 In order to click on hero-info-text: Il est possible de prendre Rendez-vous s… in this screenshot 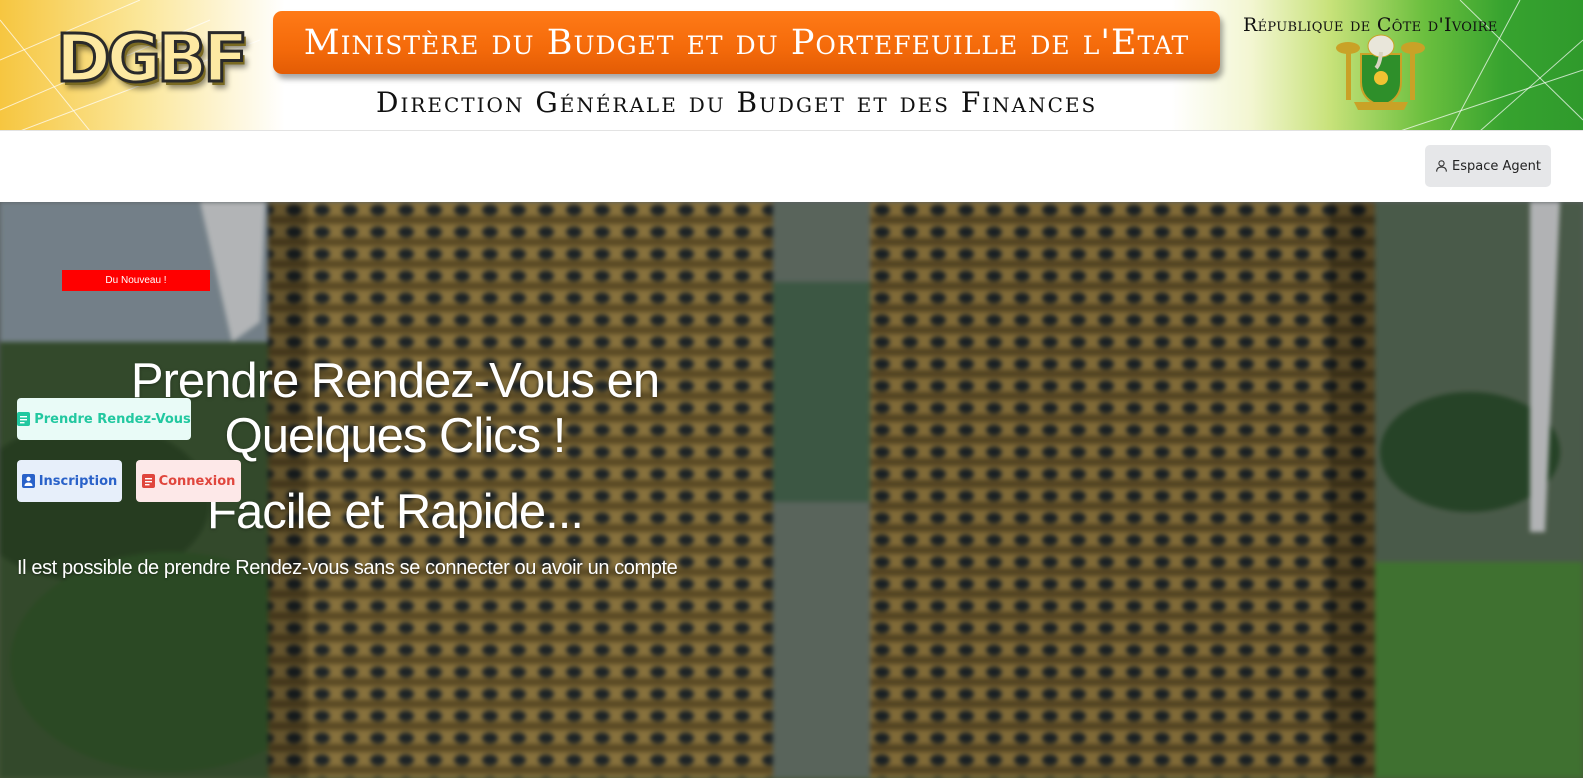, I will do `click(347, 568)`.